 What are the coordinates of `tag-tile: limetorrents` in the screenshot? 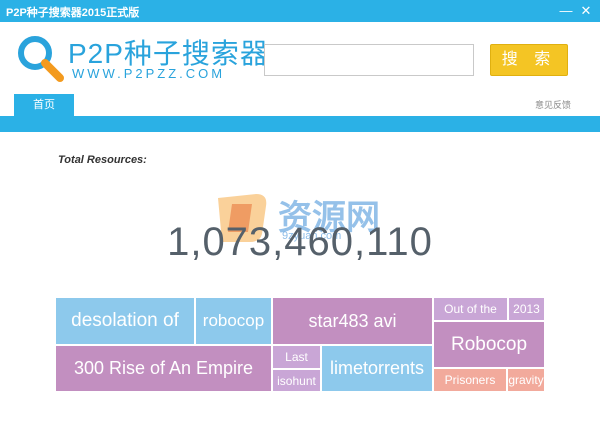 It's located at (377, 368).